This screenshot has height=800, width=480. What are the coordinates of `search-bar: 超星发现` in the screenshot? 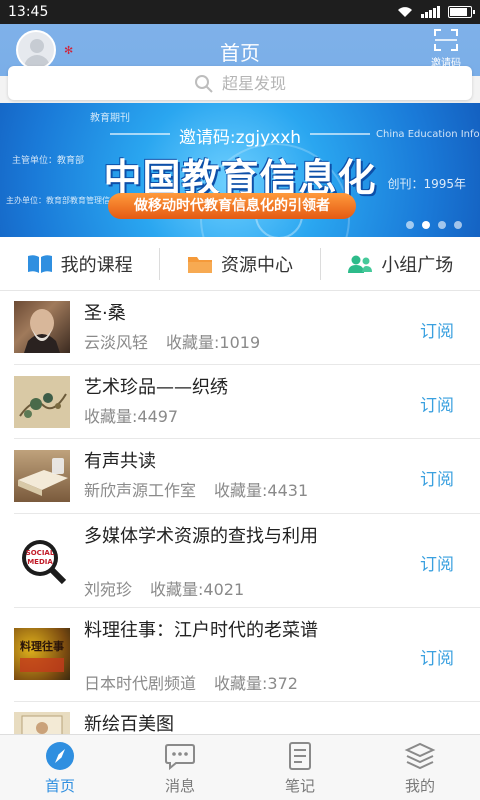 It's located at (240, 83).